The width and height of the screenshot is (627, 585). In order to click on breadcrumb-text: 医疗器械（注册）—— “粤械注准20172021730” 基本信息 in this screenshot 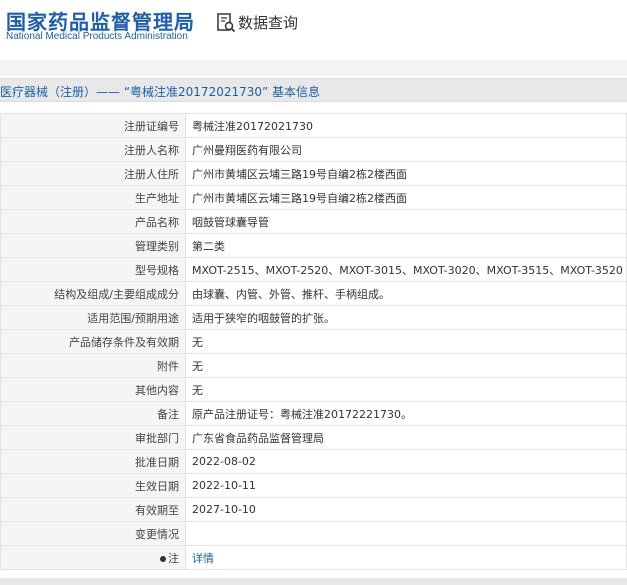, I will do `click(160, 92)`.